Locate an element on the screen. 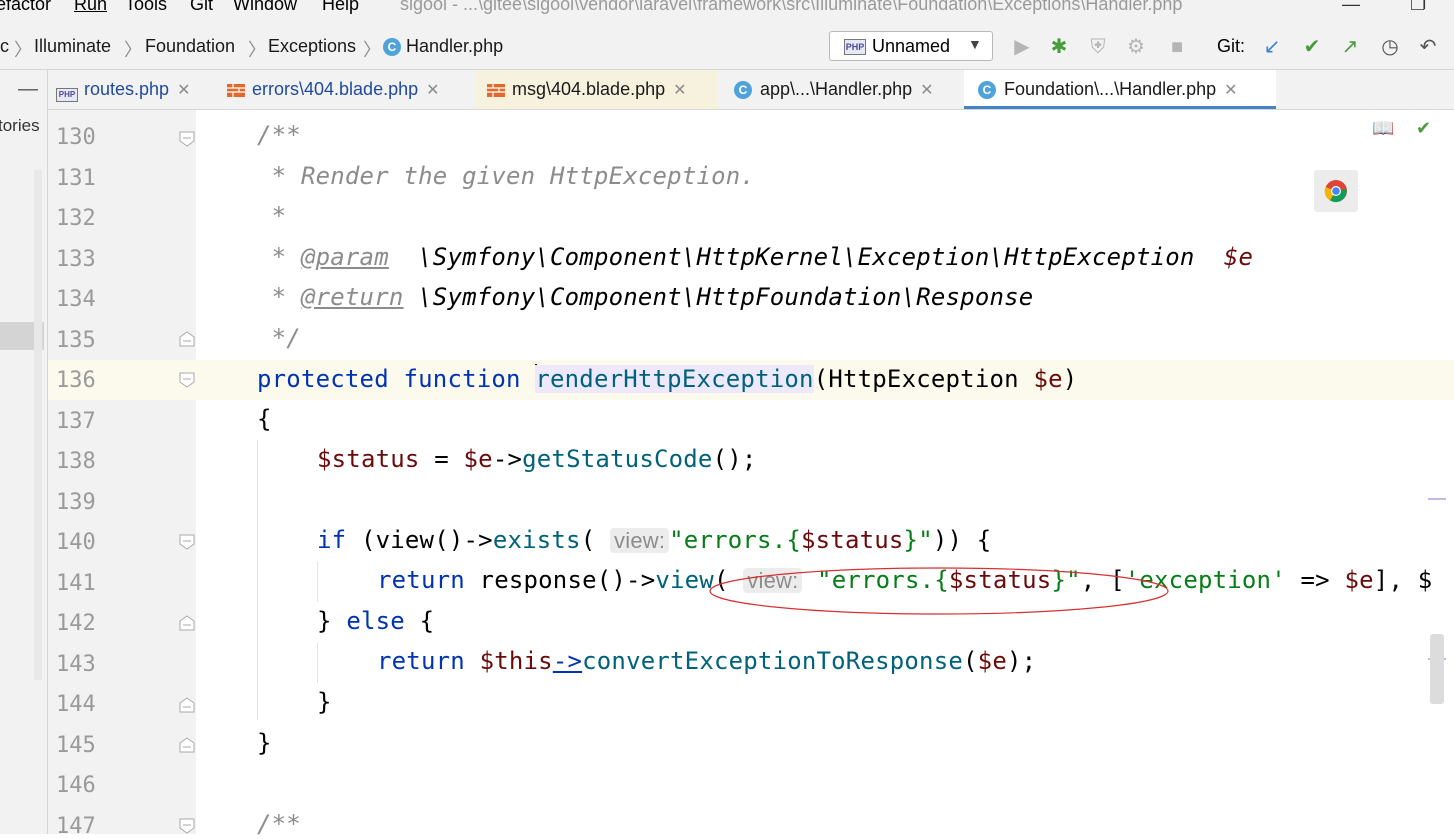 The image size is (1454, 839). tab-routes: PHP routes.php ✕ is located at coordinates (136, 89).